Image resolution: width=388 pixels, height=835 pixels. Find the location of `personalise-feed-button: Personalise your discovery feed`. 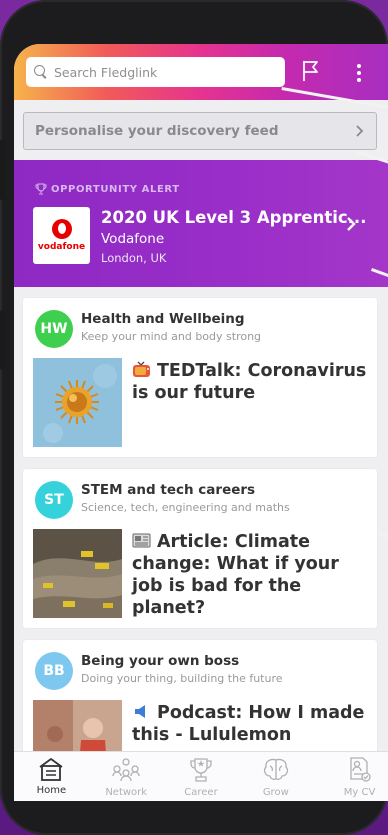

personalise-feed-button: Personalise your discovery feed is located at coordinates (200, 131).